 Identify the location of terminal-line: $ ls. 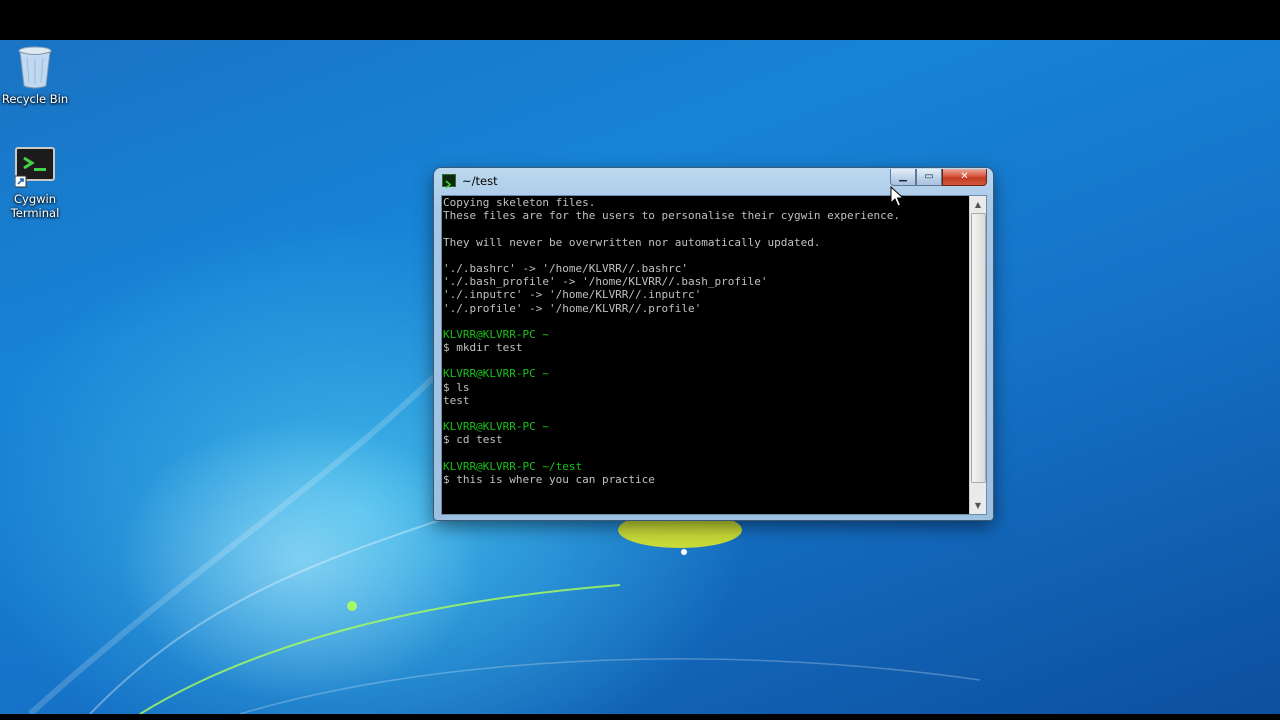
(456, 387).